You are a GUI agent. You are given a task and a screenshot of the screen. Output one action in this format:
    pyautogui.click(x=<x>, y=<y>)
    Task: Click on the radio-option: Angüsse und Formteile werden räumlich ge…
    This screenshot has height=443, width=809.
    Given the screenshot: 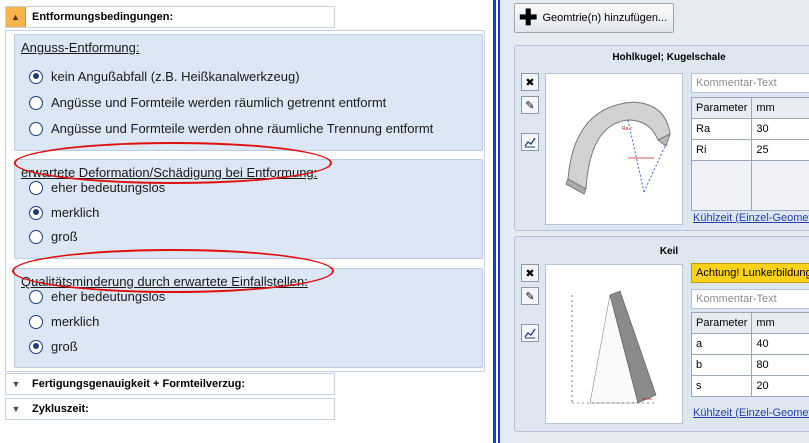 What is the action you would take?
    pyautogui.click(x=207, y=102)
    